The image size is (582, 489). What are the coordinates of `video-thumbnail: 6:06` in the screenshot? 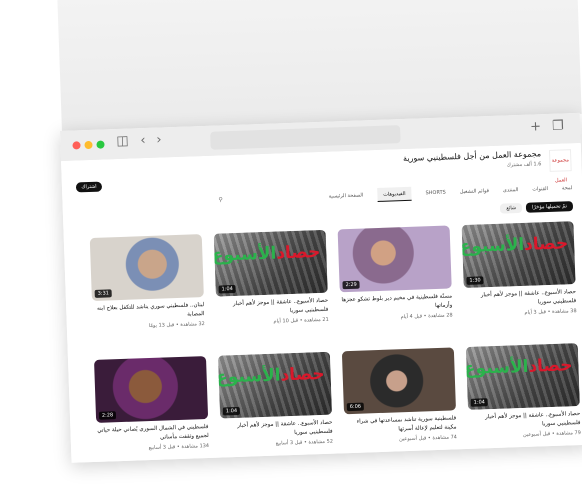 It's located at (398, 381).